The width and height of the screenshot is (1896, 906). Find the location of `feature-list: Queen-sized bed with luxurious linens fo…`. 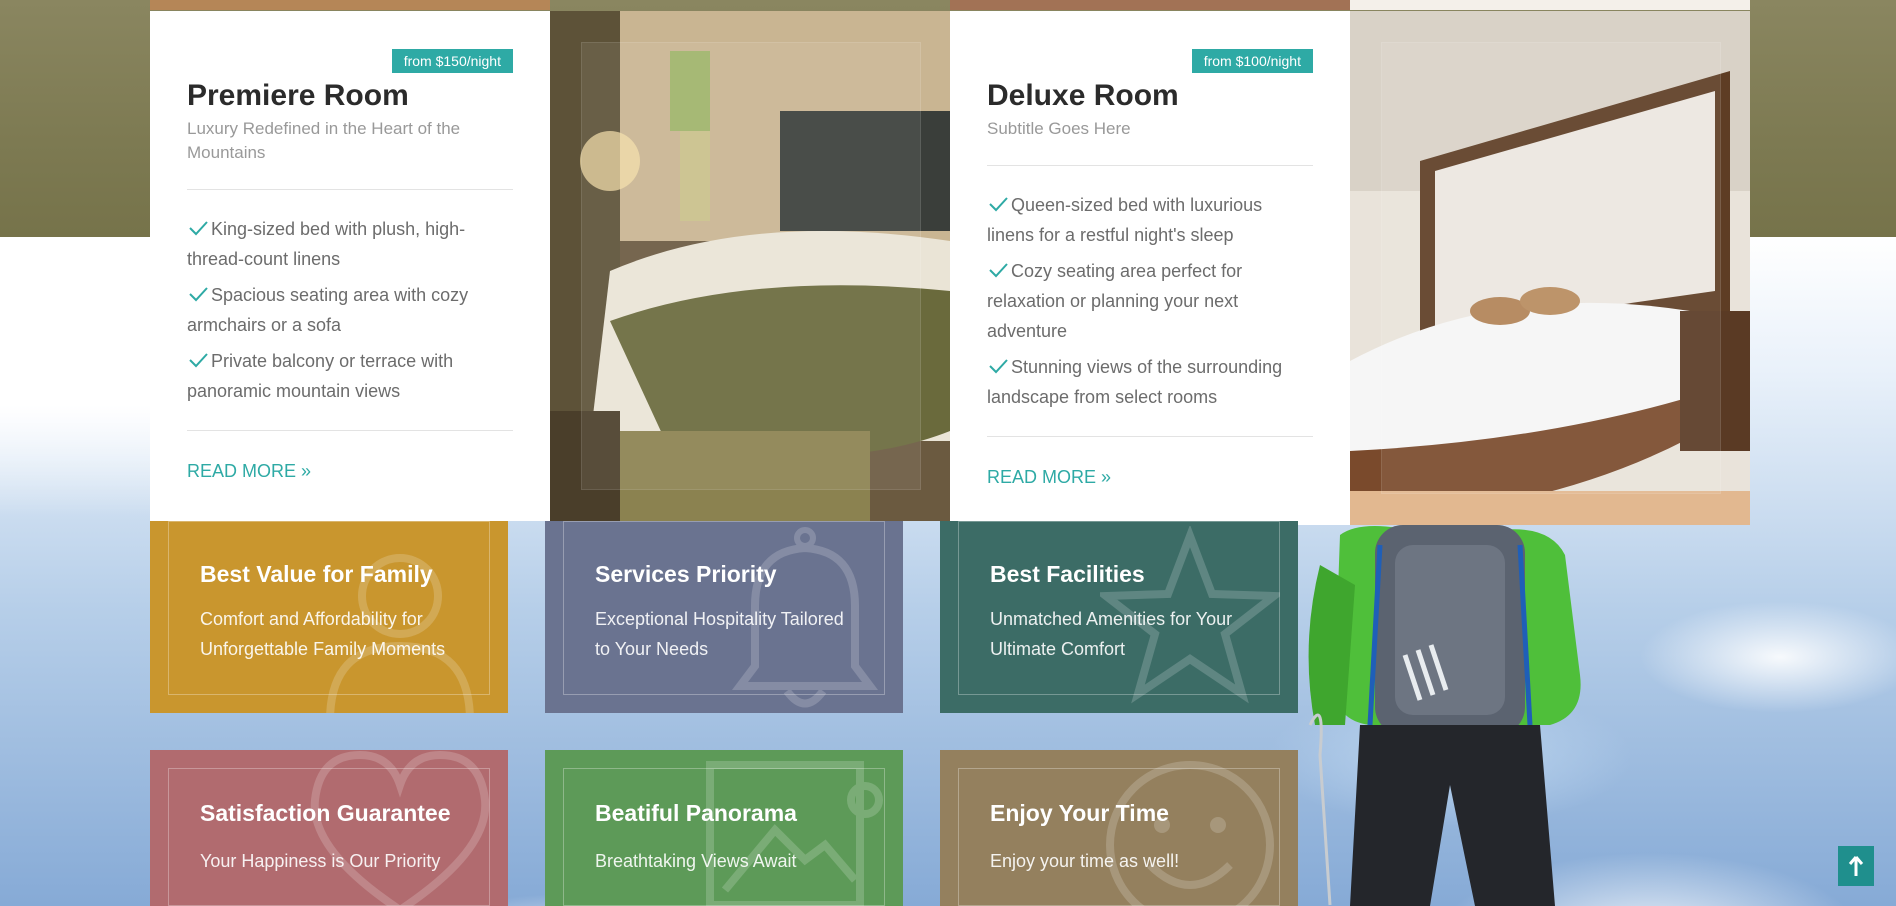

feature-list: Queen-sized bed with luxurious linens fo… is located at coordinates (1150, 301).